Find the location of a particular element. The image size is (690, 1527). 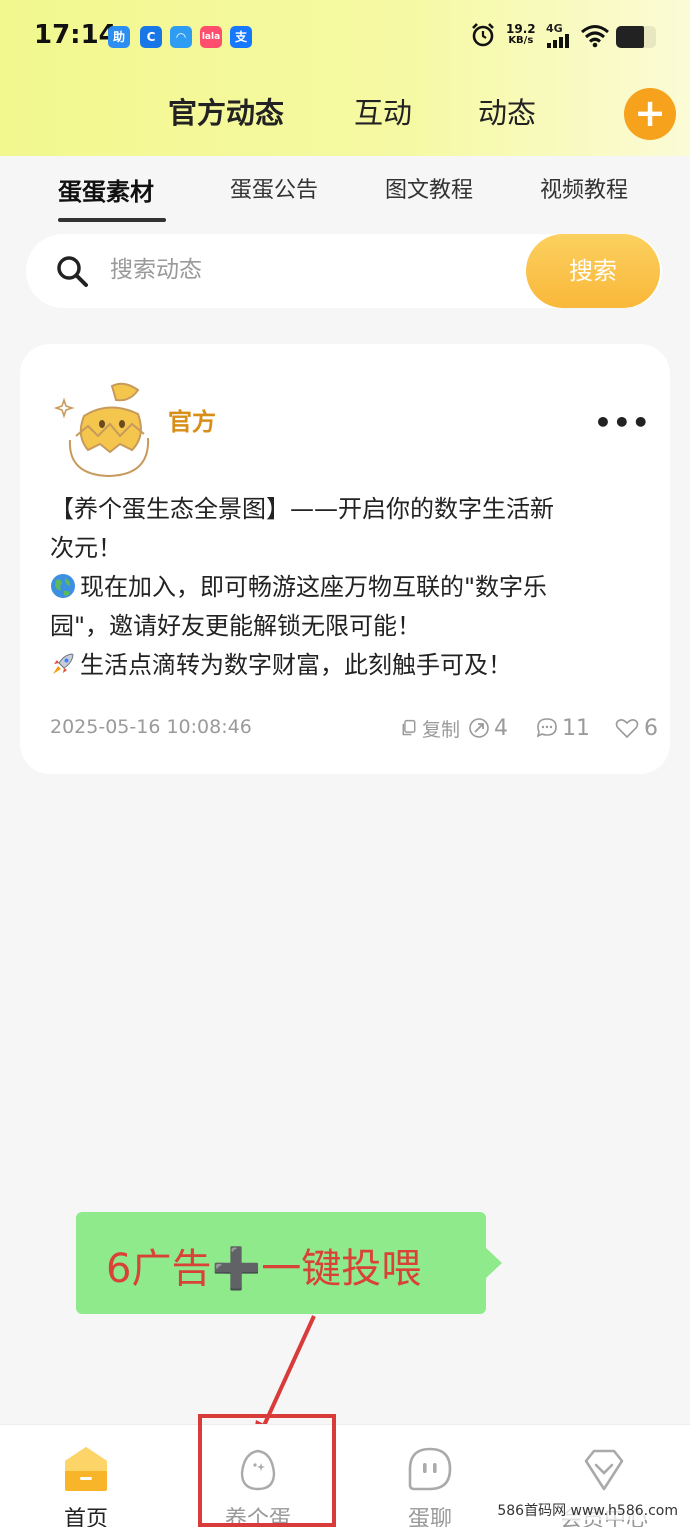

chat-icon is located at coordinates (430, 1469).